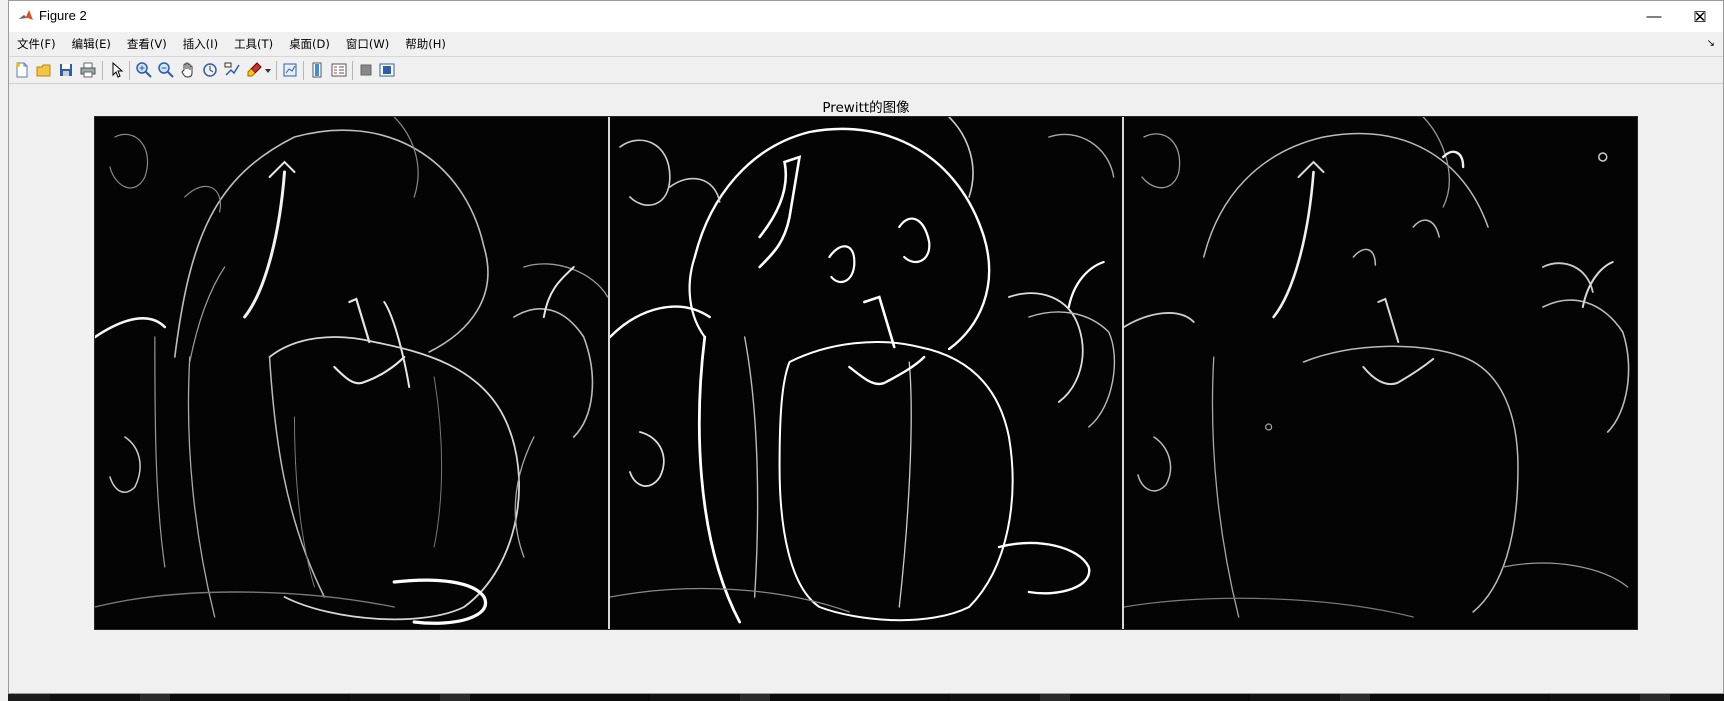  What do you see at coordinates (425, 44) in the screenshot?
I see `menu-help: 帮助(H)` at bounding box center [425, 44].